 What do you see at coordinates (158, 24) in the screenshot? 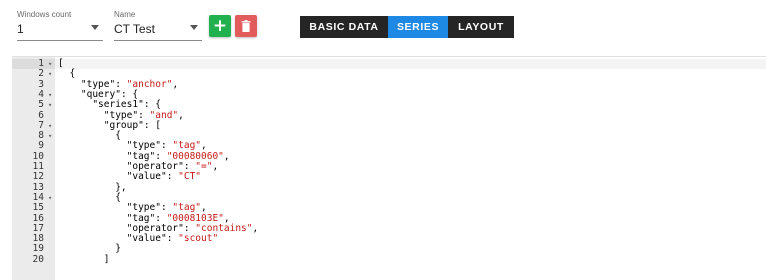
I see `name-select: Name CT Test` at bounding box center [158, 24].